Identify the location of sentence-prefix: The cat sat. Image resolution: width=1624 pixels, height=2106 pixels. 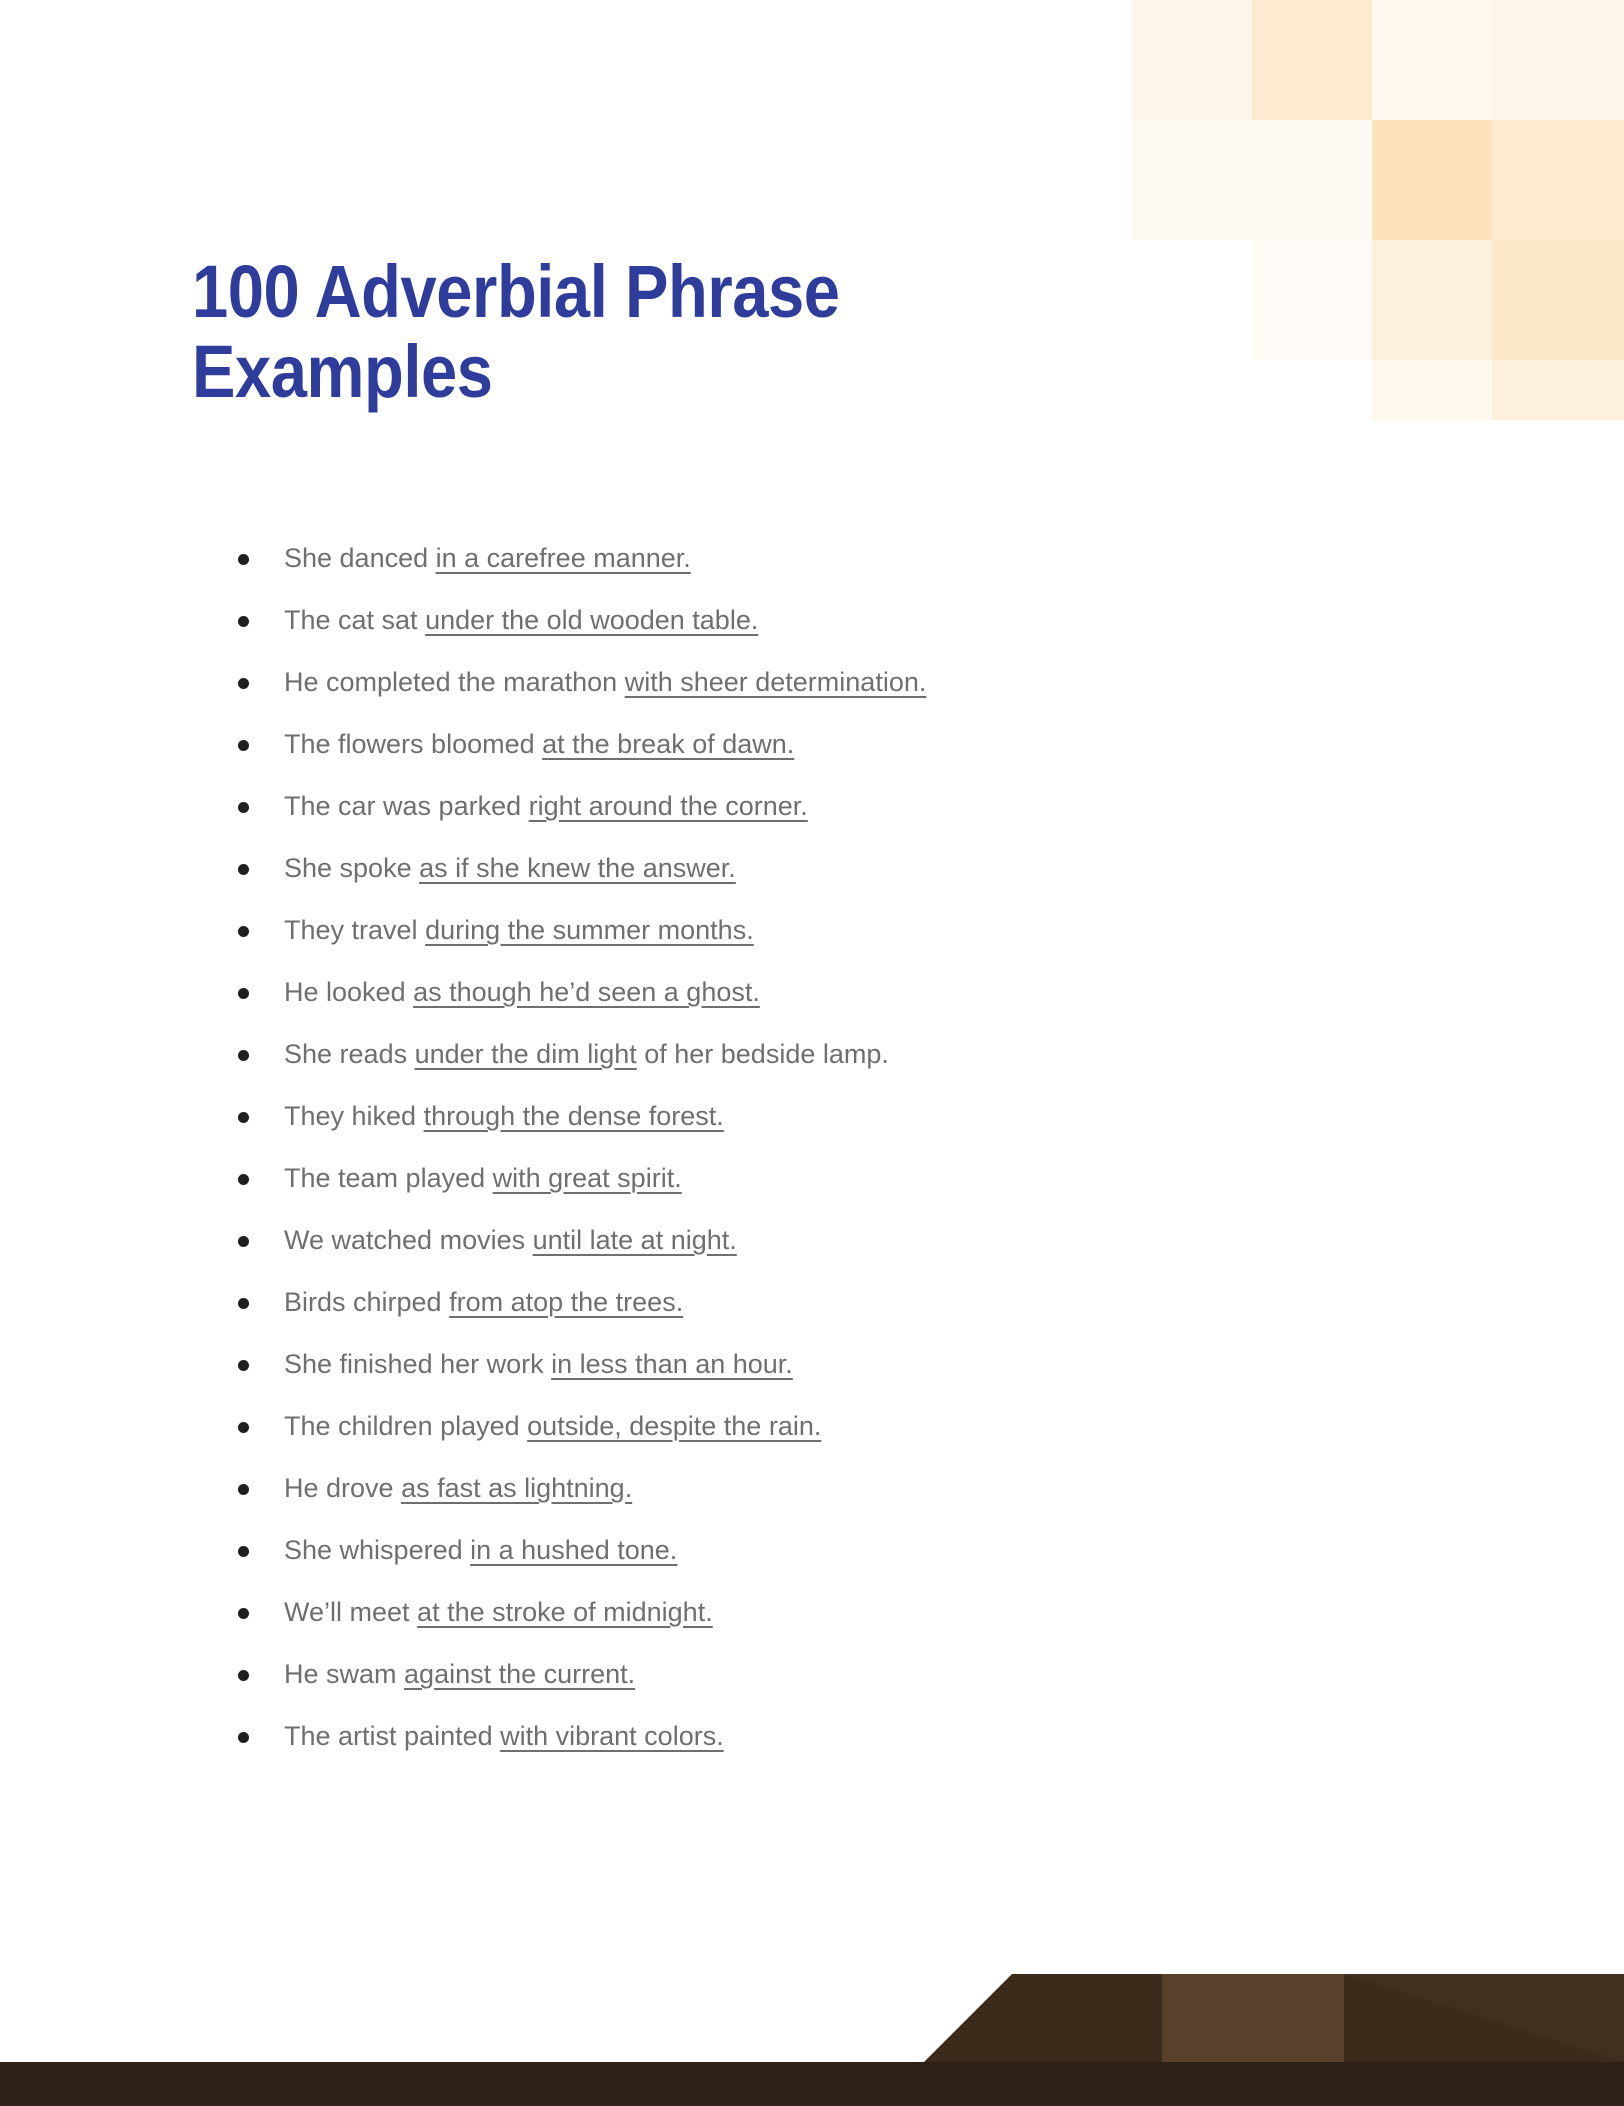
(355, 620).